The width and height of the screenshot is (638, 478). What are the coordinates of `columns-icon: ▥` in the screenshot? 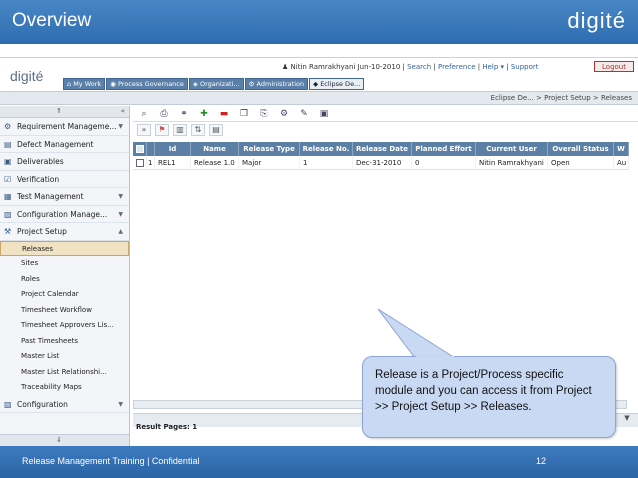 It's located at (180, 130).